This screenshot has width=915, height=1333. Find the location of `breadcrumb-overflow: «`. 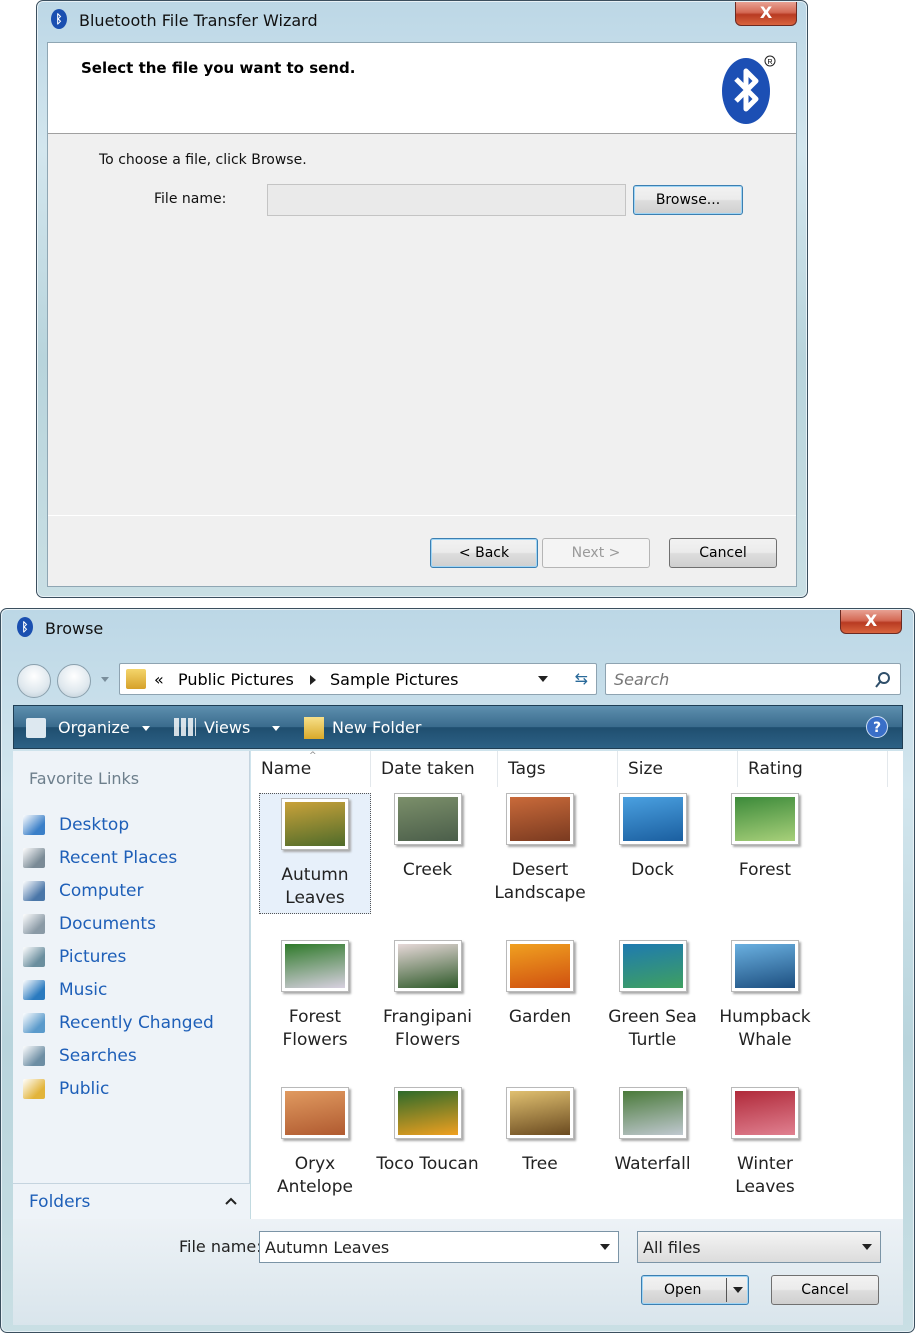

breadcrumb-overflow: « is located at coordinates (159, 679).